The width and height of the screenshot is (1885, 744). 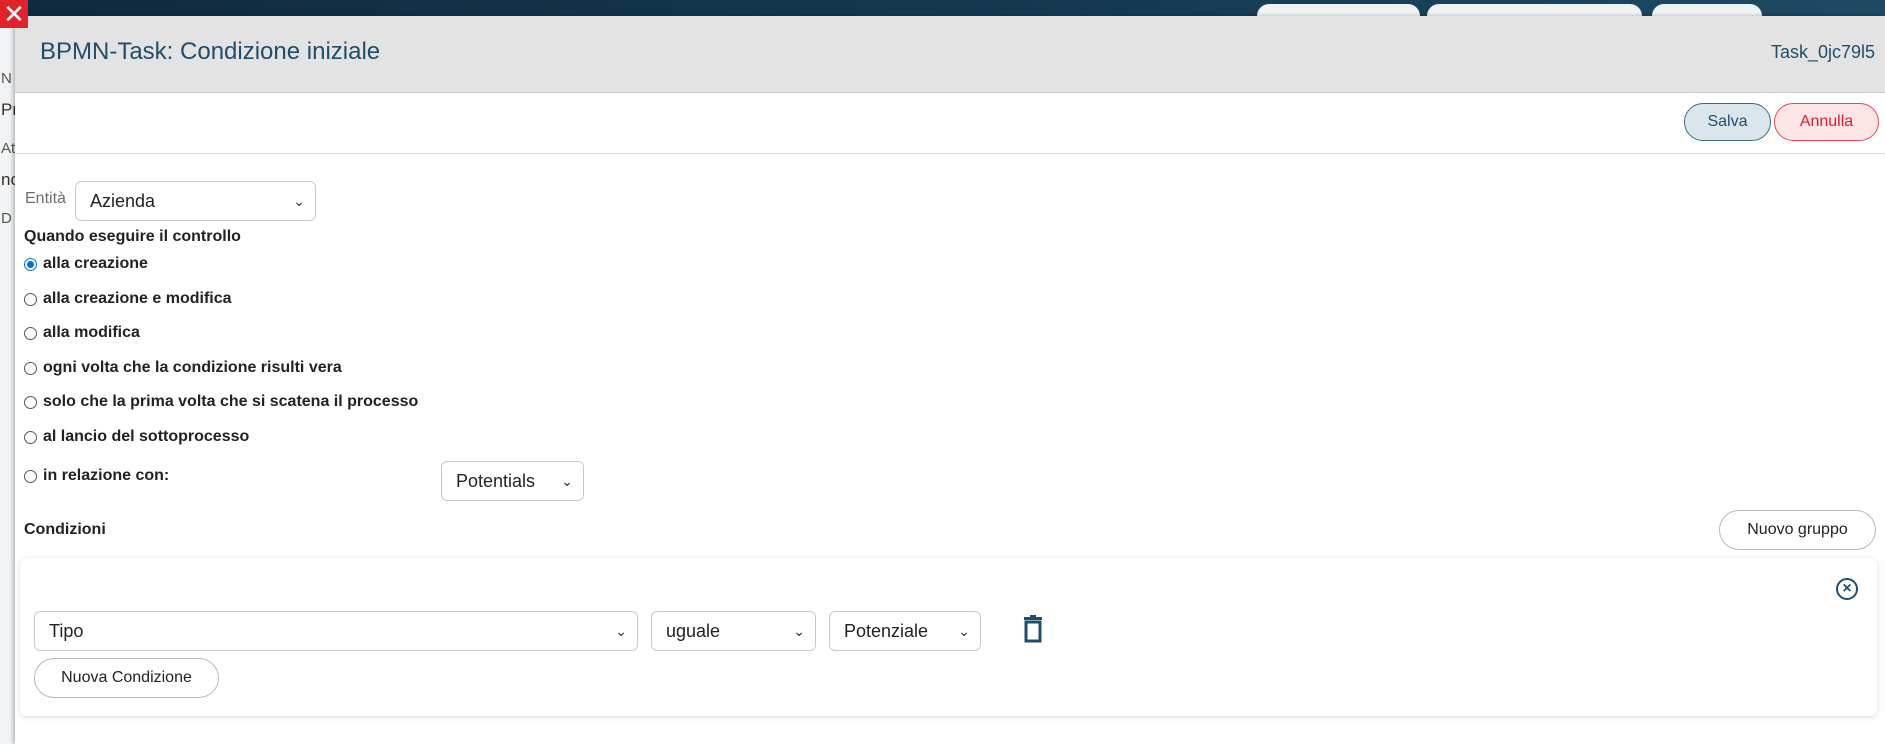 I want to click on conditions-label: Condizioni, so click(x=65, y=529).